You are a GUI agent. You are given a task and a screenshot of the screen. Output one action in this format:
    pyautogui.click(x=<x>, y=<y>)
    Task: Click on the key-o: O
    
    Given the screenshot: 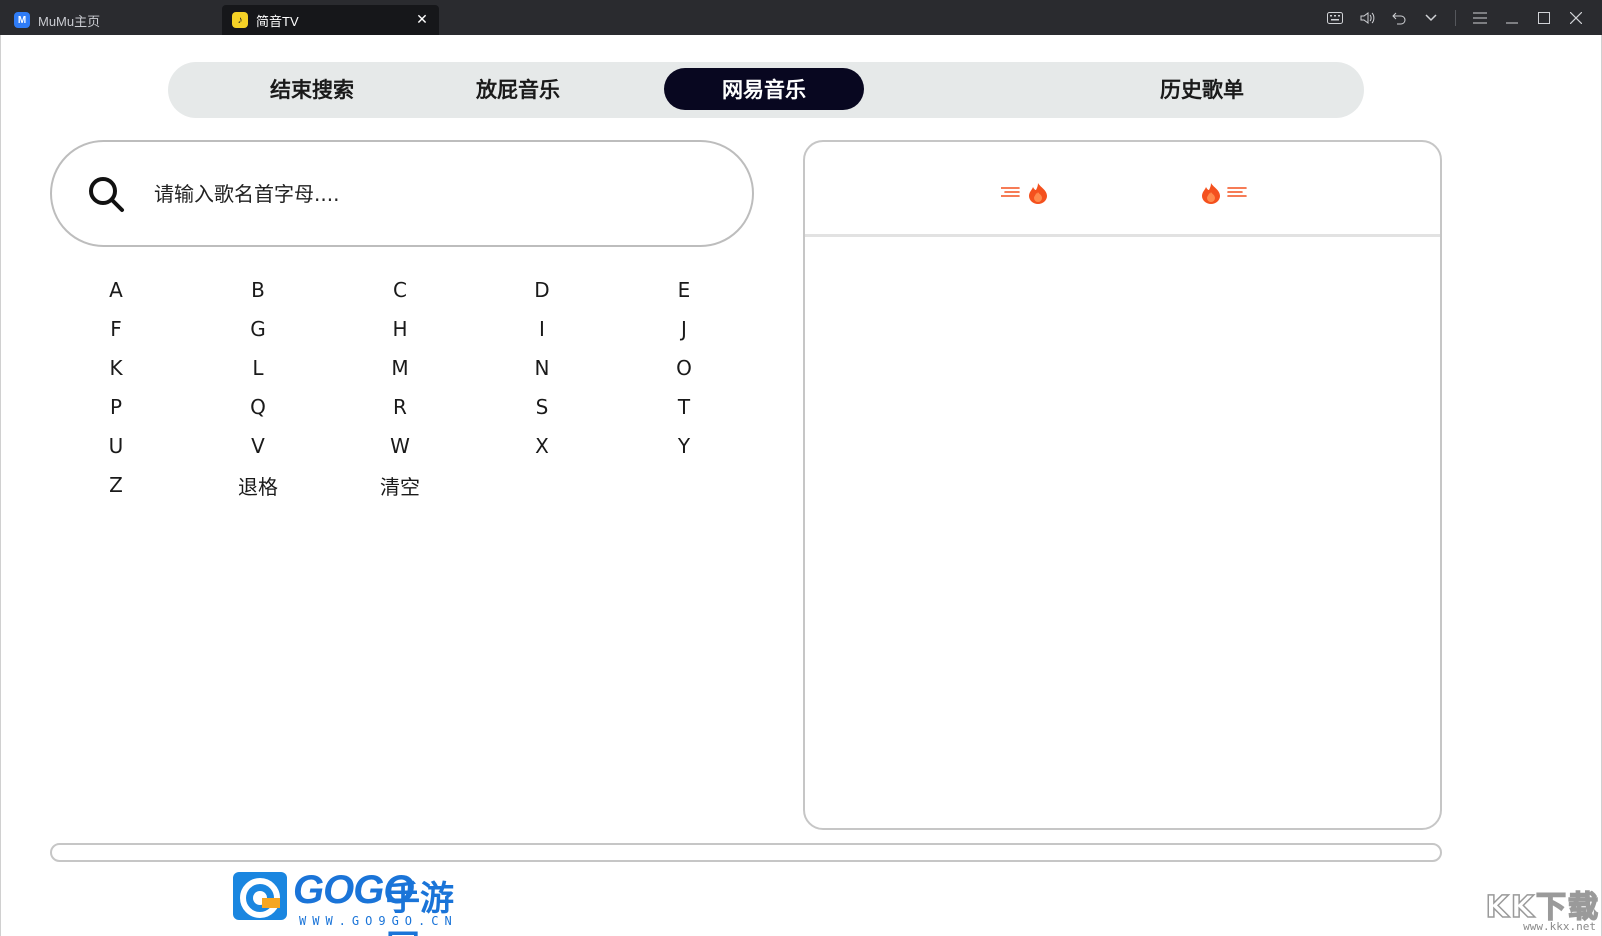 What is the action you would take?
    pyautogui.click(x=684, y=368)
    